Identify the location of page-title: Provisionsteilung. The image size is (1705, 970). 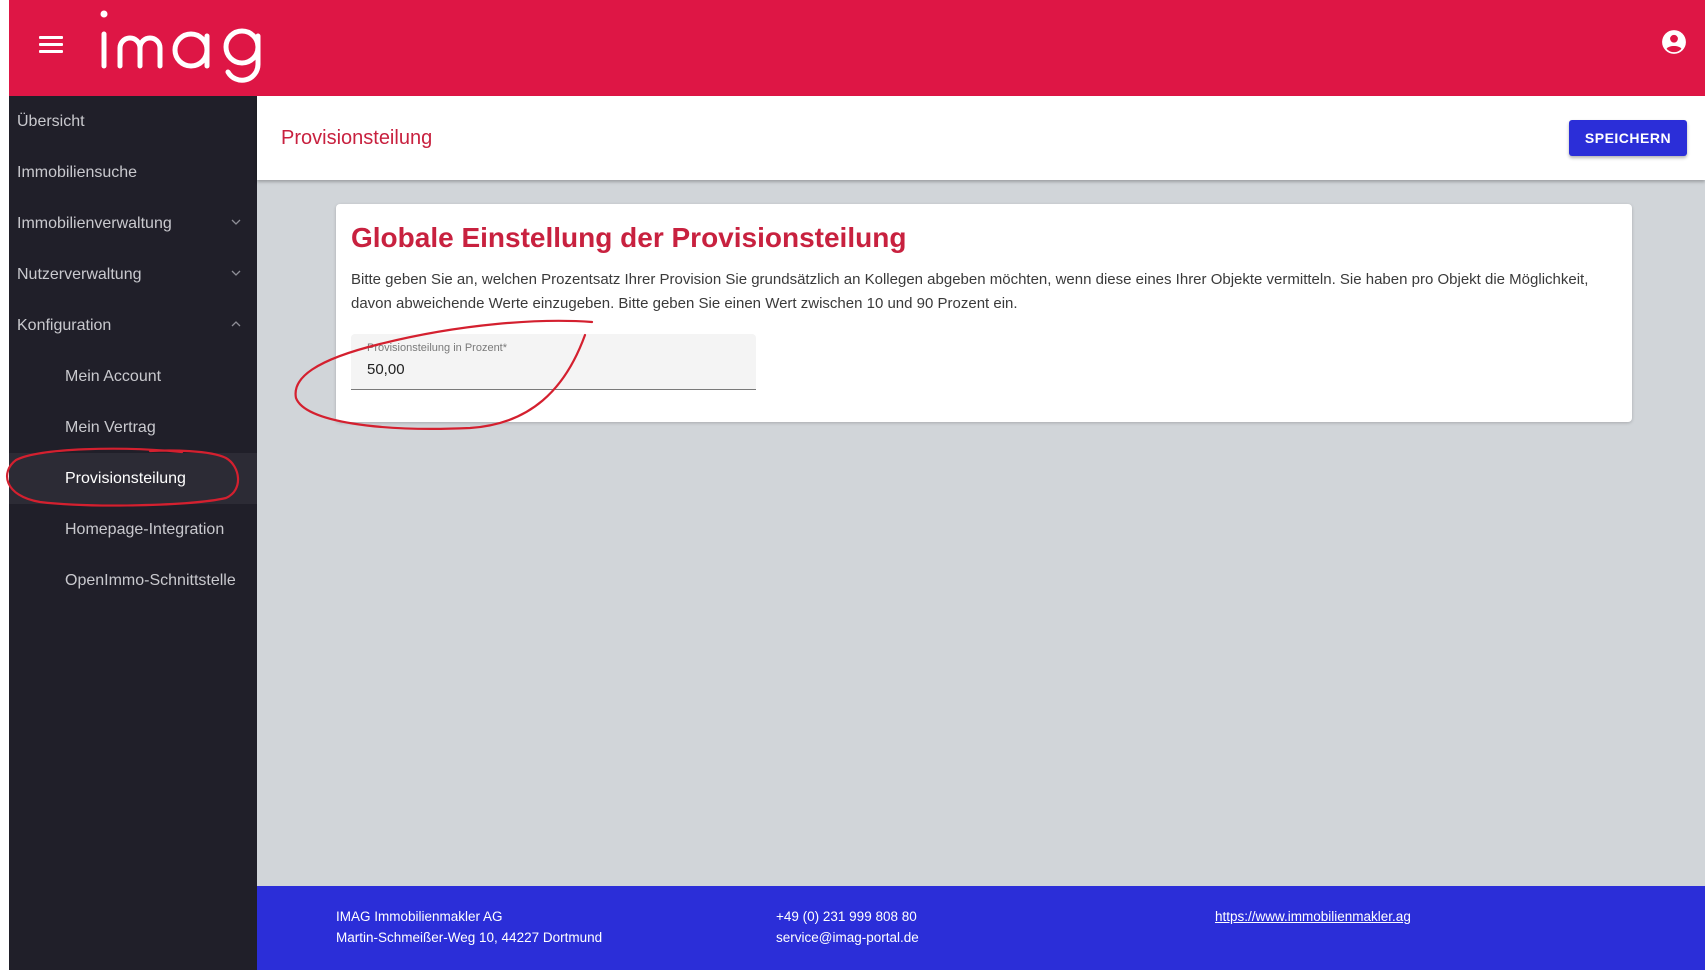
(357, 138).